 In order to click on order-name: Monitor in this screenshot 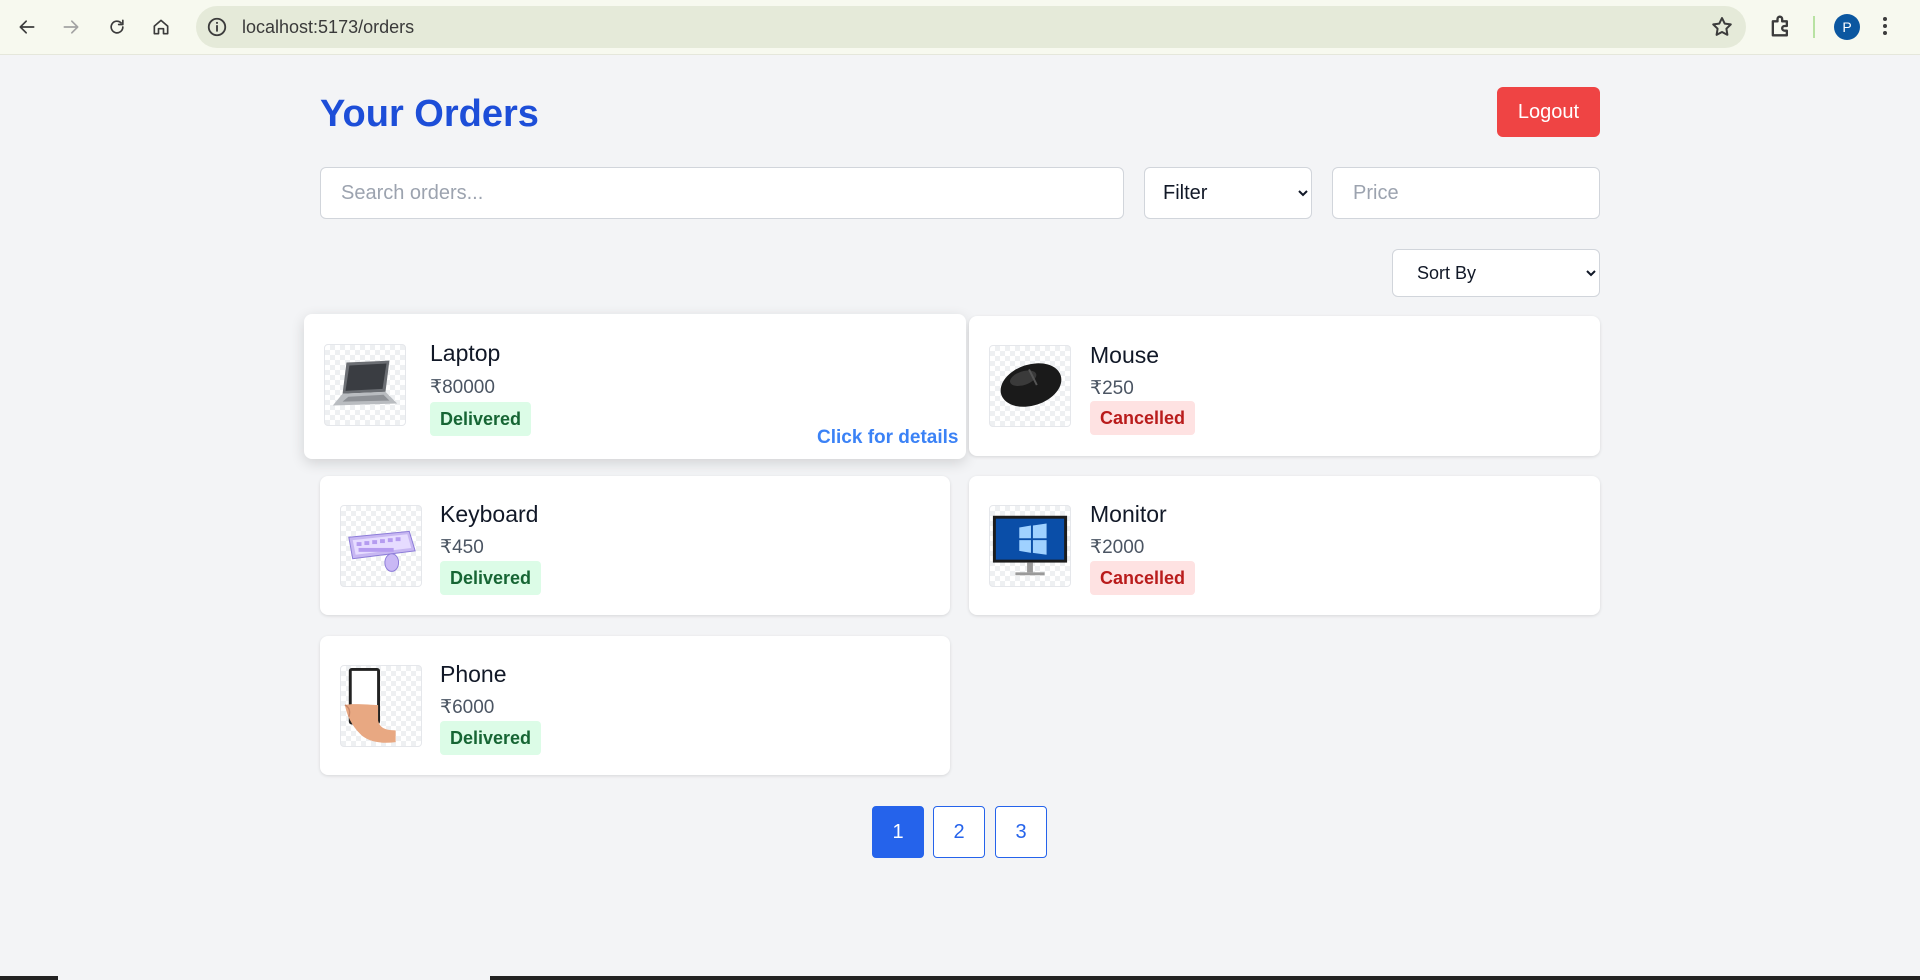, I will do `click(1128, 514)`.